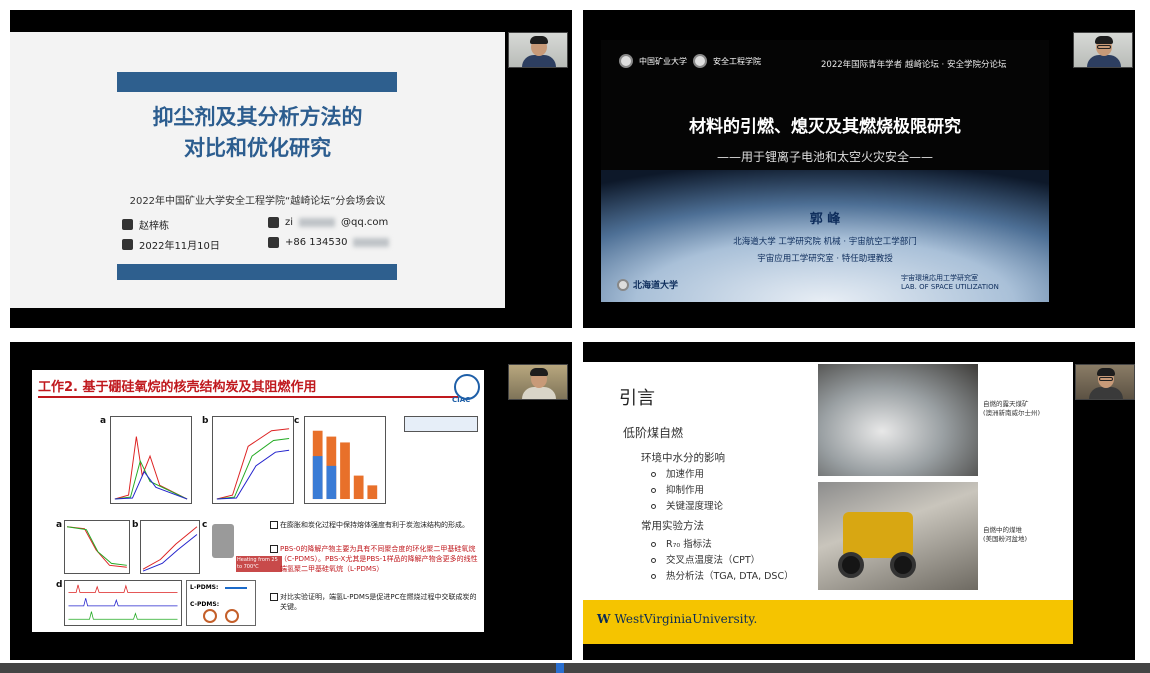  Describe the element at coordinates (560, 668) in the screenshot. I see `toolbar-indicator` at that location.